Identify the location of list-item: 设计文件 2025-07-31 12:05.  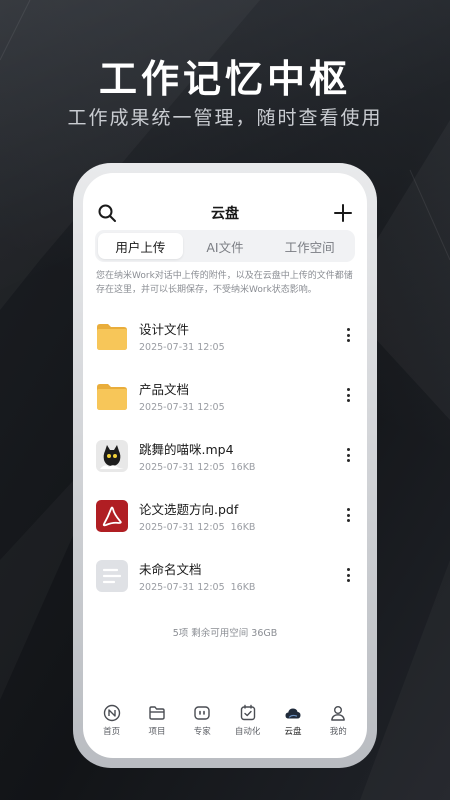
(225, 337).